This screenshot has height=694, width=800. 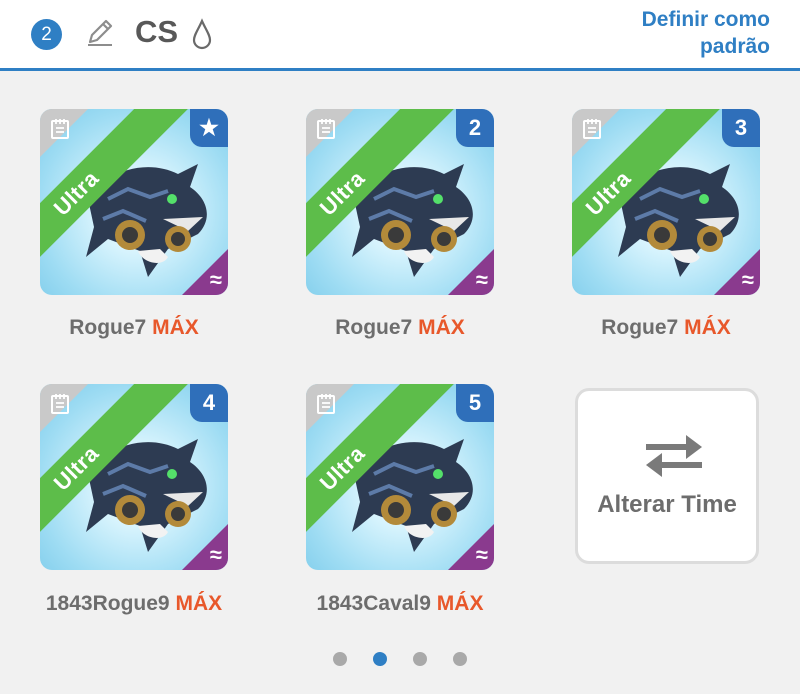 I want to click on page-dot-active, so click(x=380, y=659).